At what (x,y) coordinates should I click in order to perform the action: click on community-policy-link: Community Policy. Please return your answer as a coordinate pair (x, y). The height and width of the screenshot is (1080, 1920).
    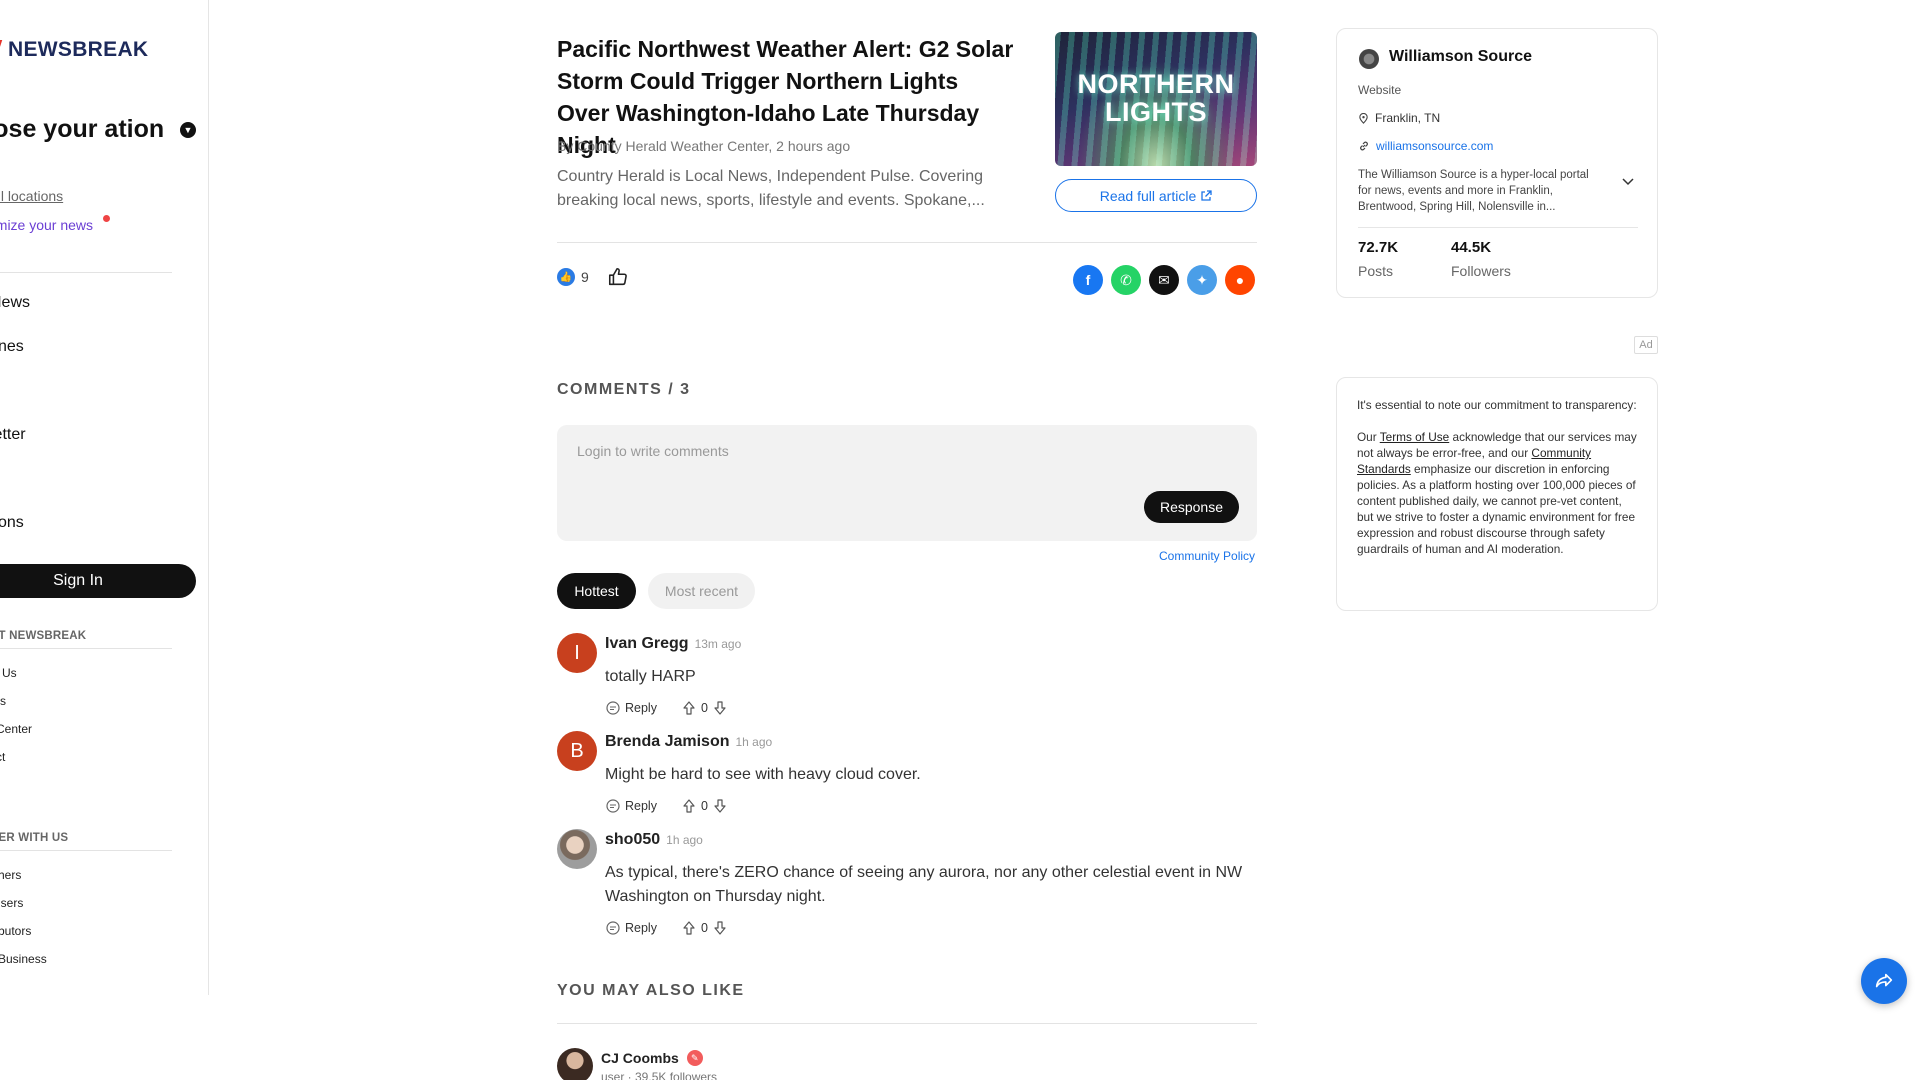
    Looking at the image, I should click on (1207, 556).